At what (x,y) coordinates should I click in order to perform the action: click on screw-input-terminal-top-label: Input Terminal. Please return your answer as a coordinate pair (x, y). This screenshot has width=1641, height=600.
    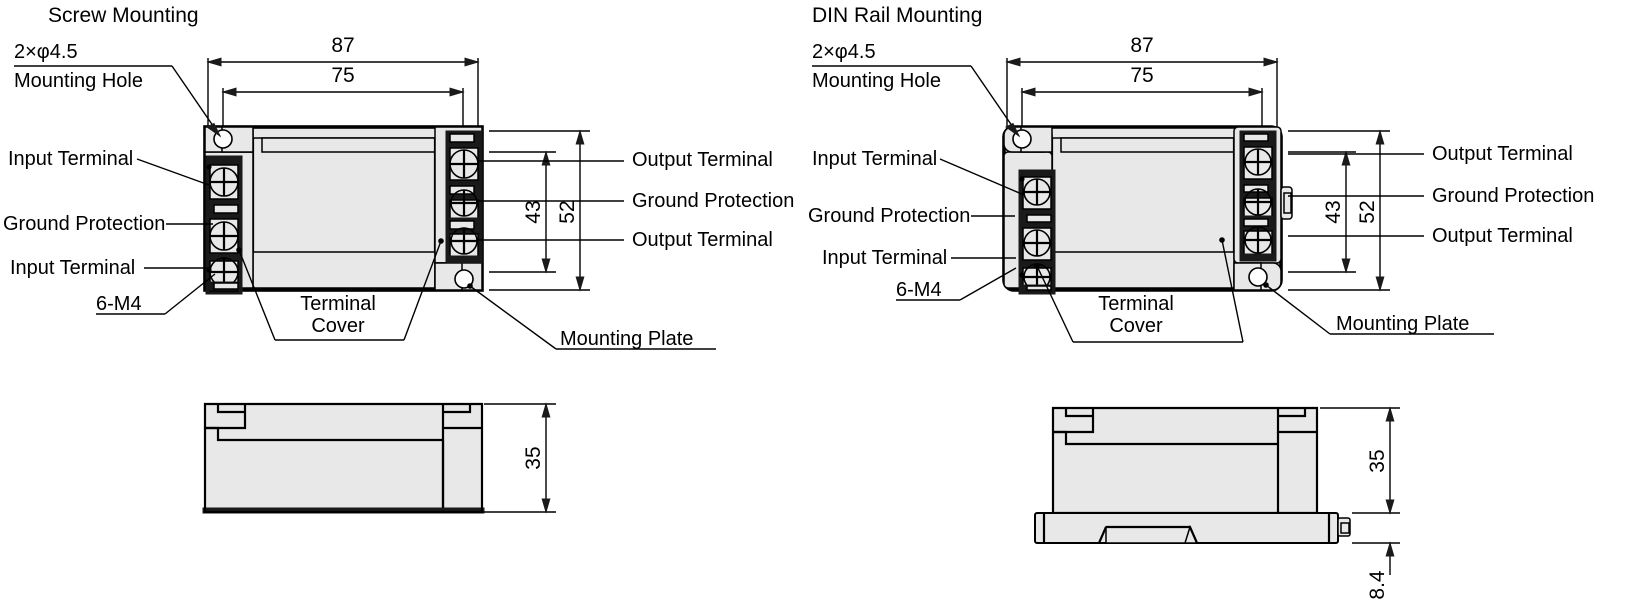
    Looking at the image, I should click on (70, 159).